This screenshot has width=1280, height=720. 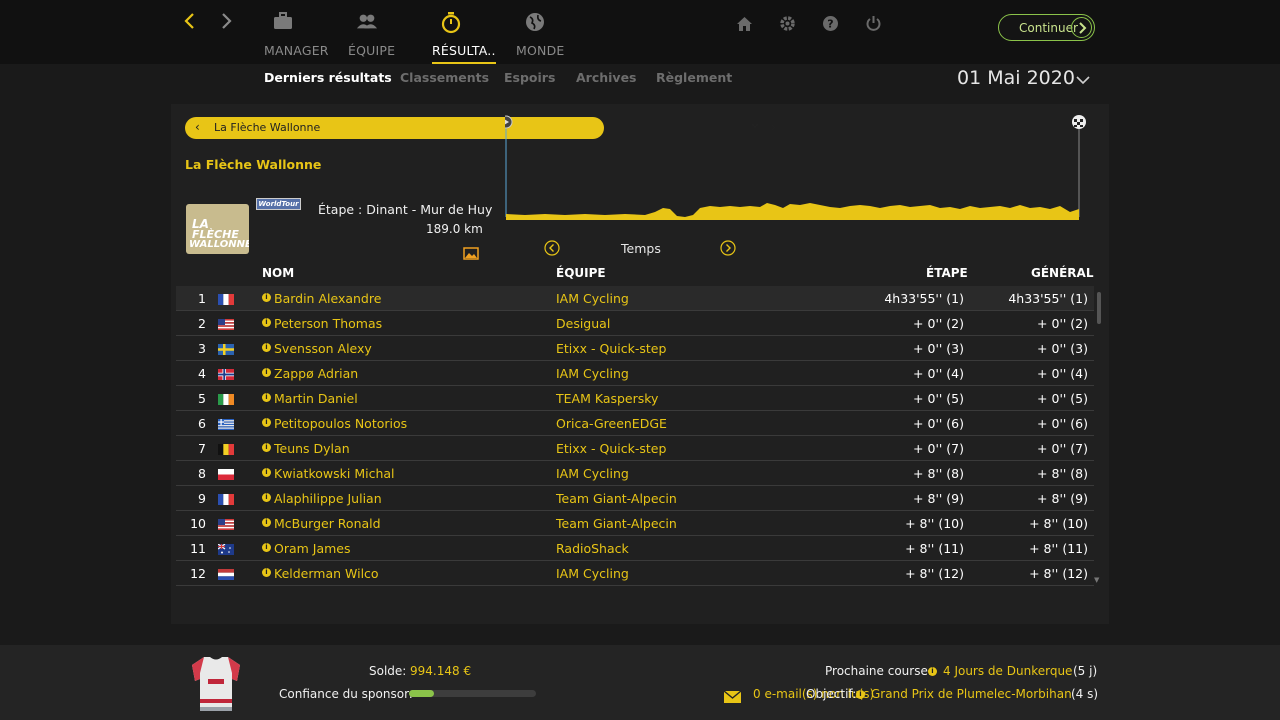 What do you see at coordinates (334, 473) in the screenshot?
I see `rider-name: Kwiatkowski Michal` at bounding box center [334, 473].